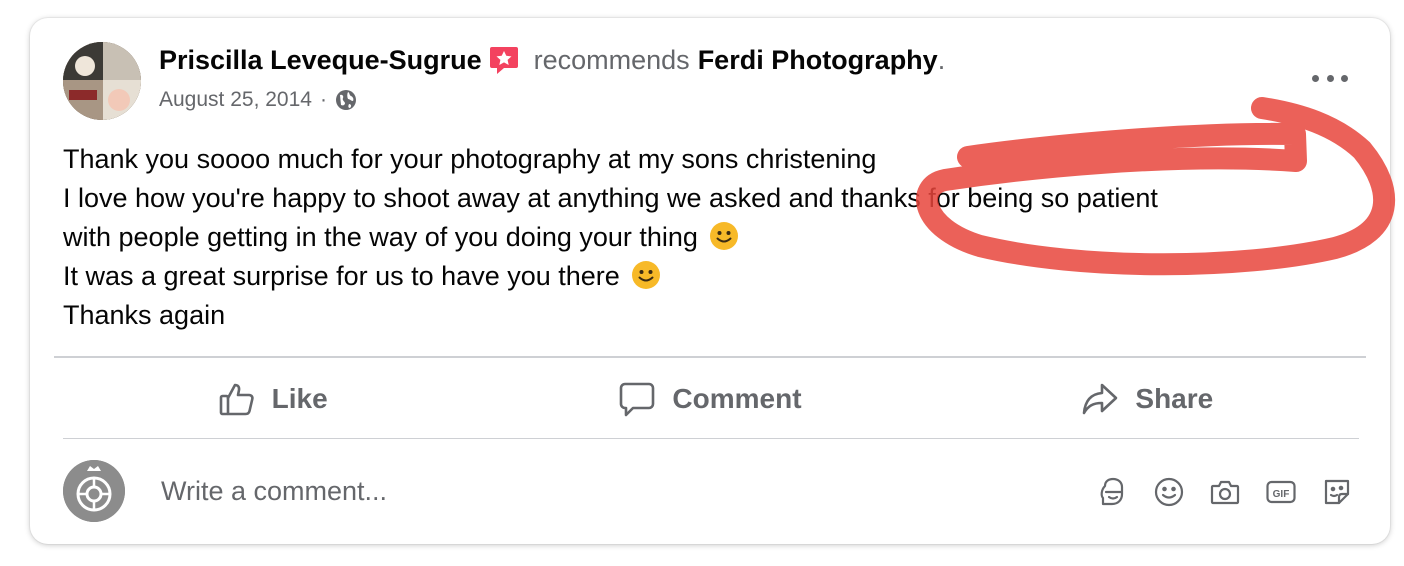 Image resolution: width=1404 pixels, height=566 pixels. What do you see at coordinates (637, 399) in the screenshot?
I see `comment-icon` at bounding box center [637, 399].